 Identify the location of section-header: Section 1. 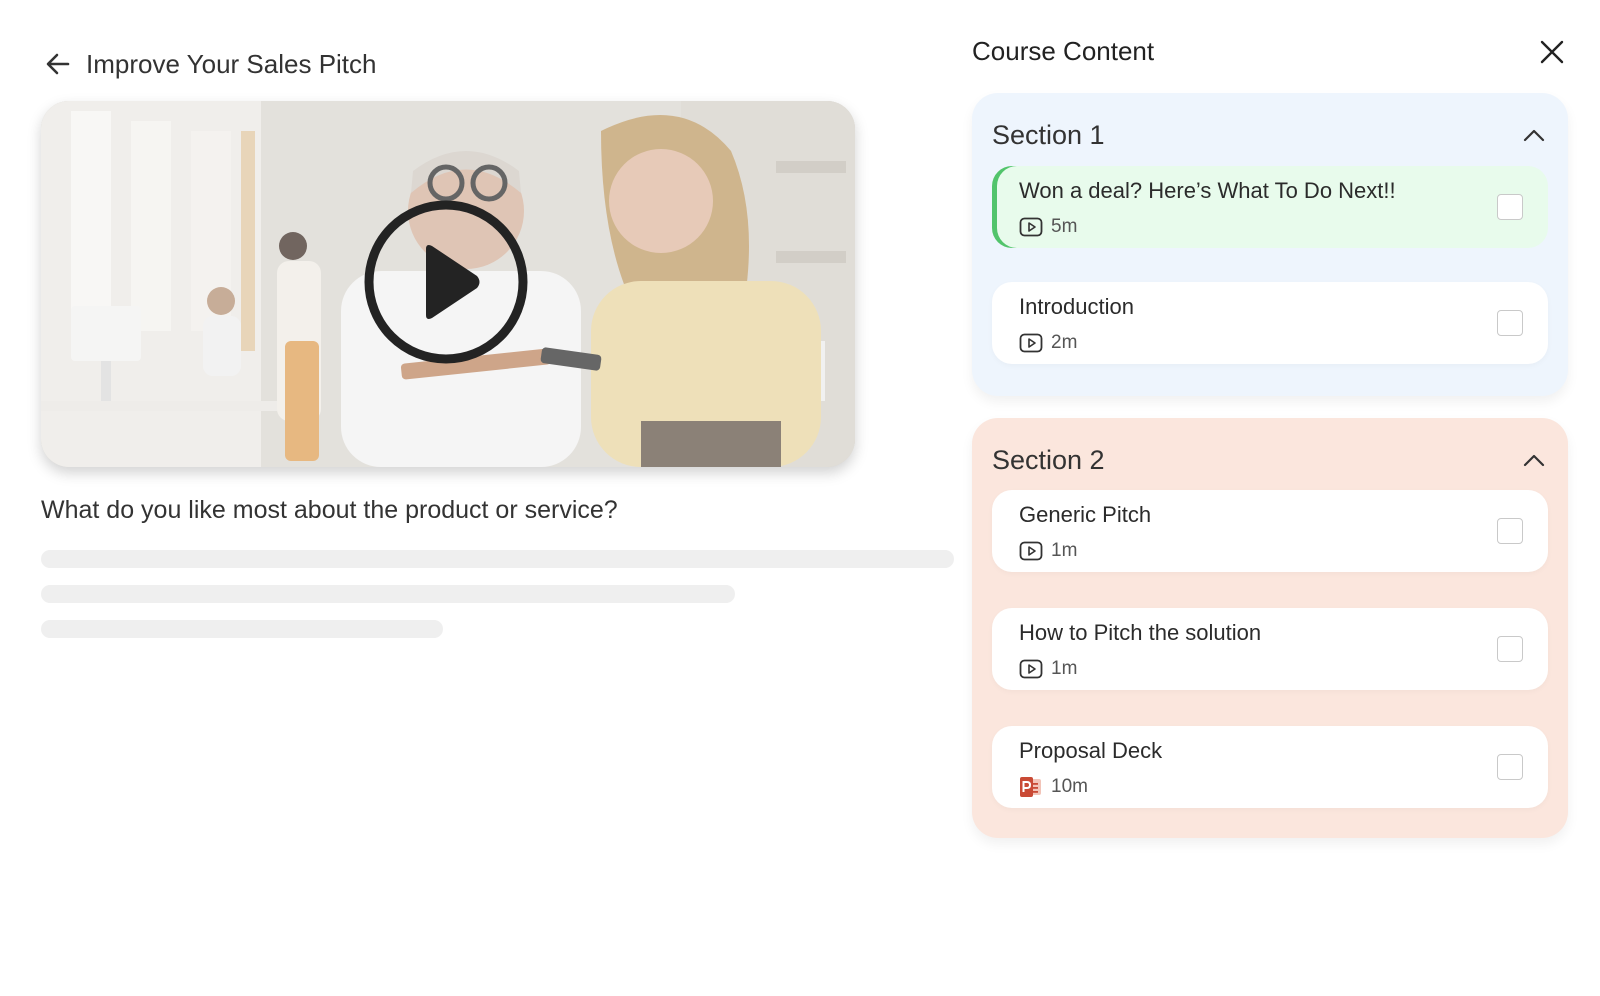
(1270, 135).